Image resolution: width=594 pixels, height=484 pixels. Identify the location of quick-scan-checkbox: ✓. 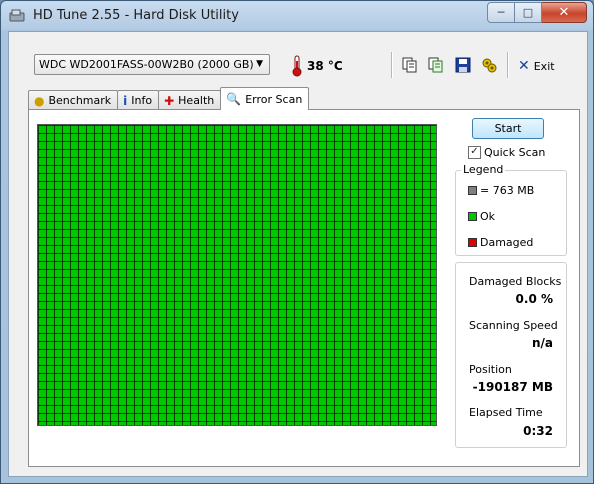
(474, 152).